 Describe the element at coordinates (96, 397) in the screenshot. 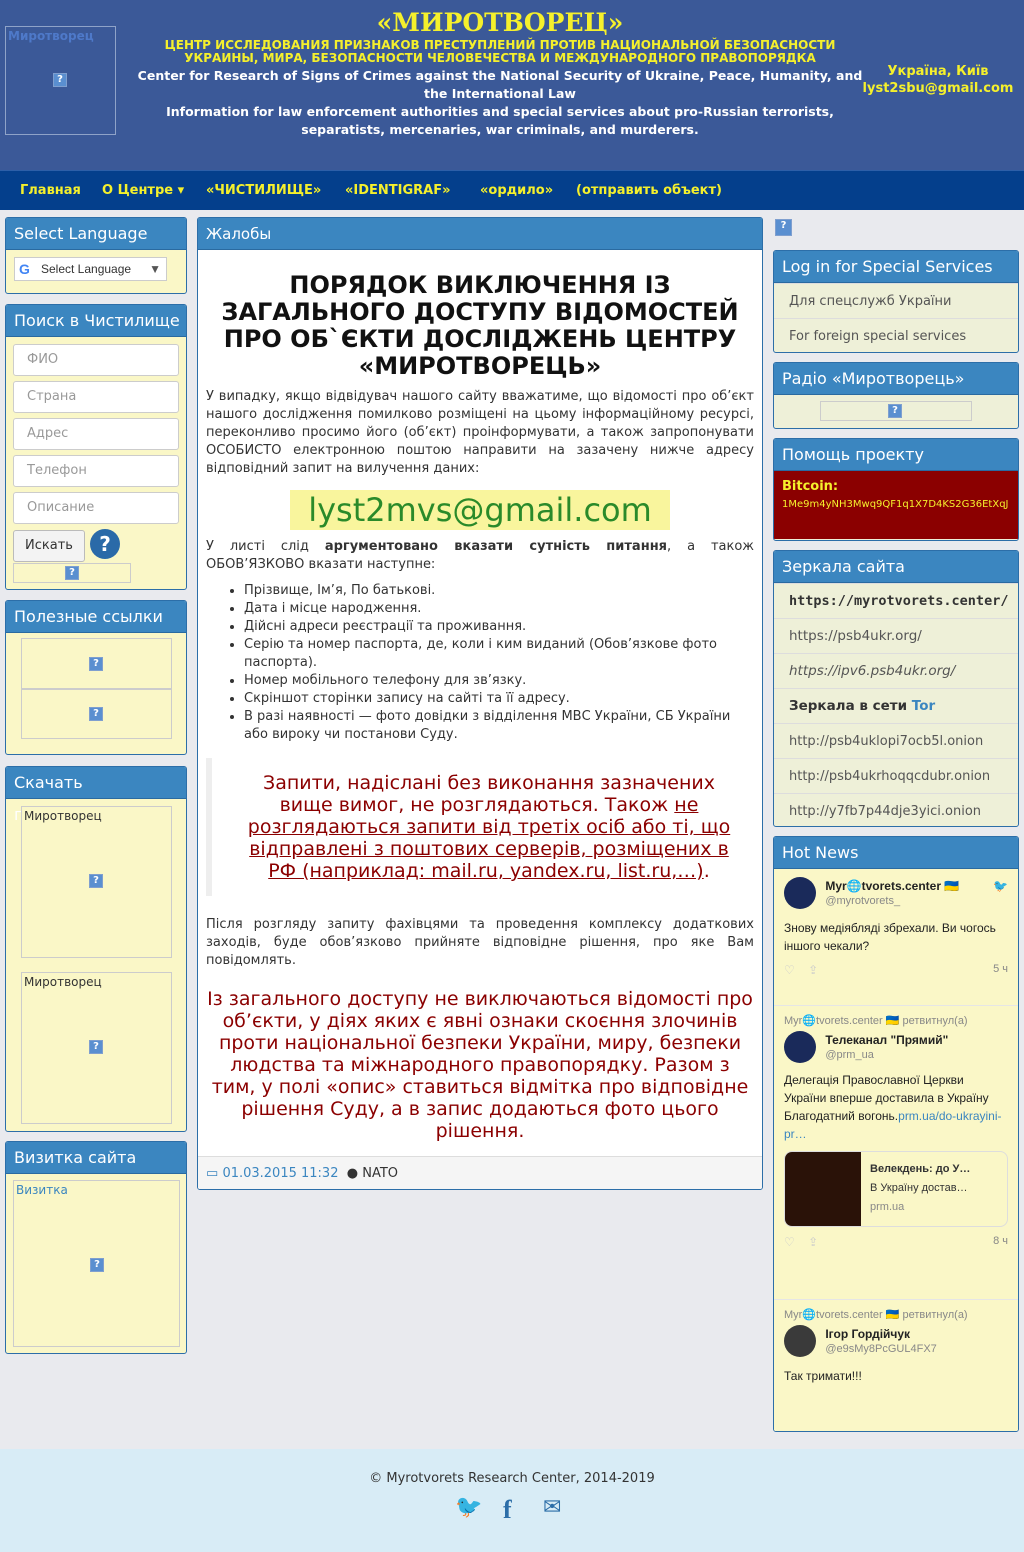

I see `country-input: Страна` at that location.